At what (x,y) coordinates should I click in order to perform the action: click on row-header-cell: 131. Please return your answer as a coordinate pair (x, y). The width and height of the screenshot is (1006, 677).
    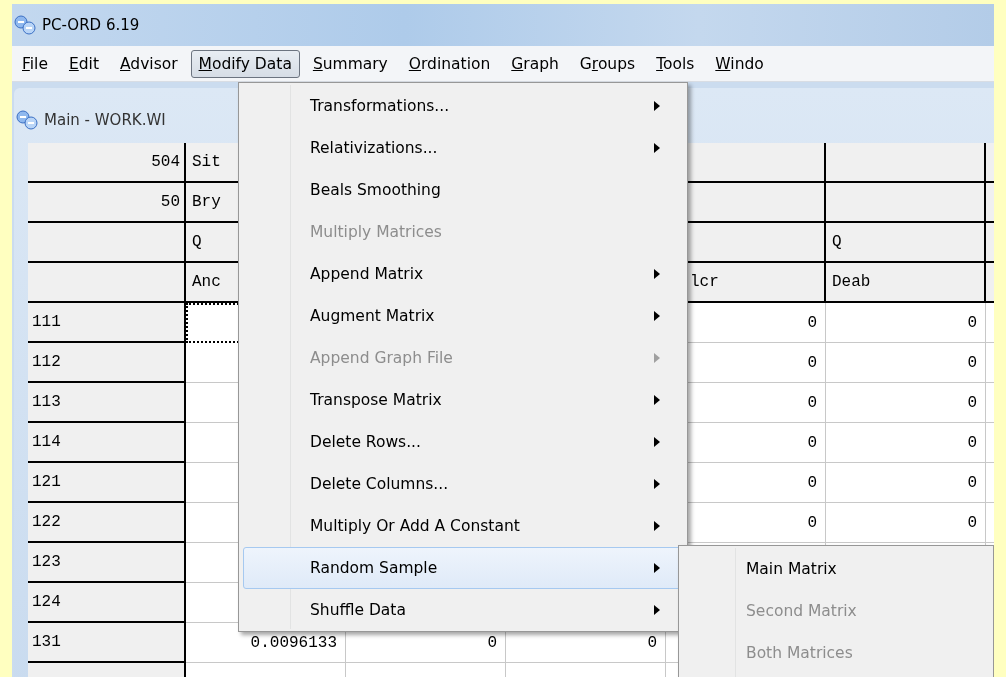
    Looking at the image, I should click on (107, 643).